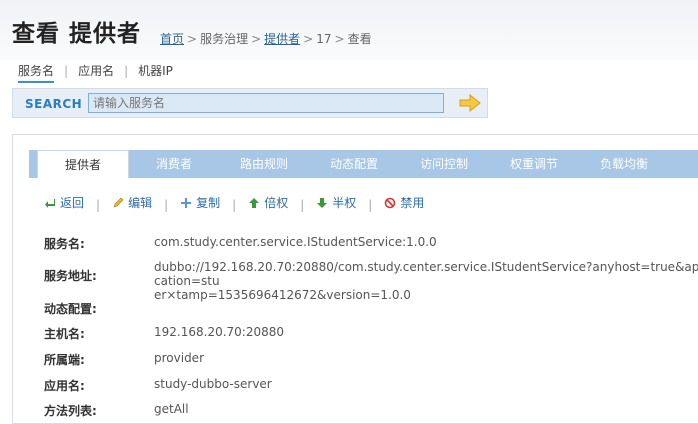 Image resolution: width=698 pixels, height=424 pixels. I want to click on breadcrumb-current: 查看, so click(359, 39).